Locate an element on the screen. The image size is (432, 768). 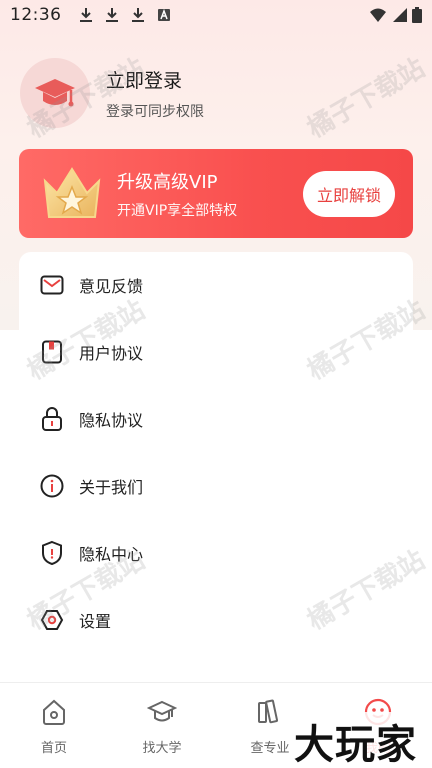
notification-icons is located at coordinates (125, 15).